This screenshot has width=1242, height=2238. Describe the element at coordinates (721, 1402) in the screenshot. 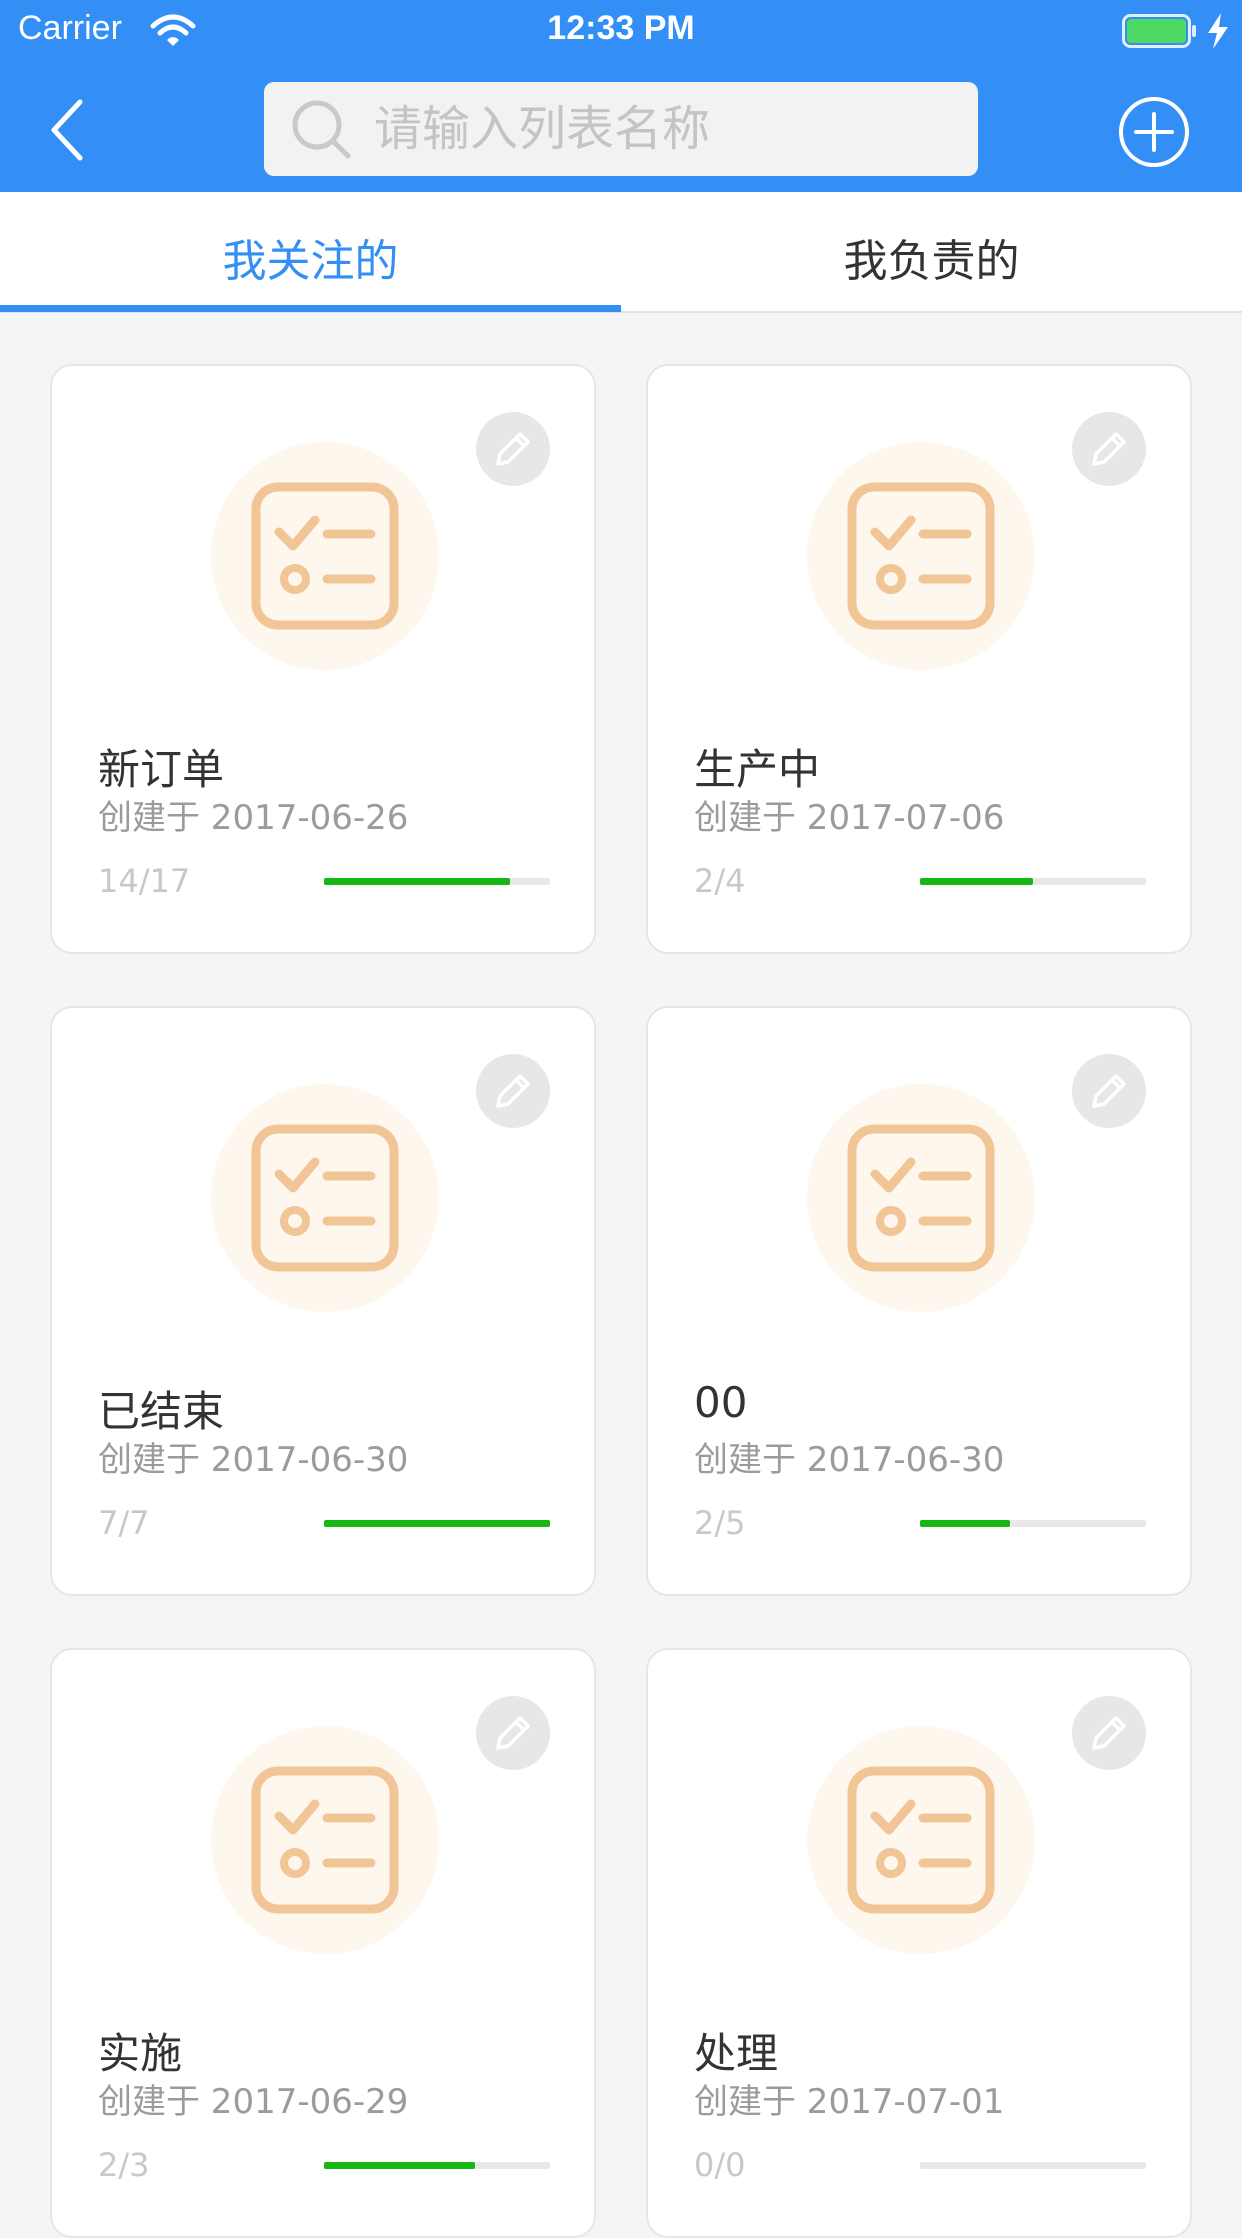

I see `card-title: 00` at that location.